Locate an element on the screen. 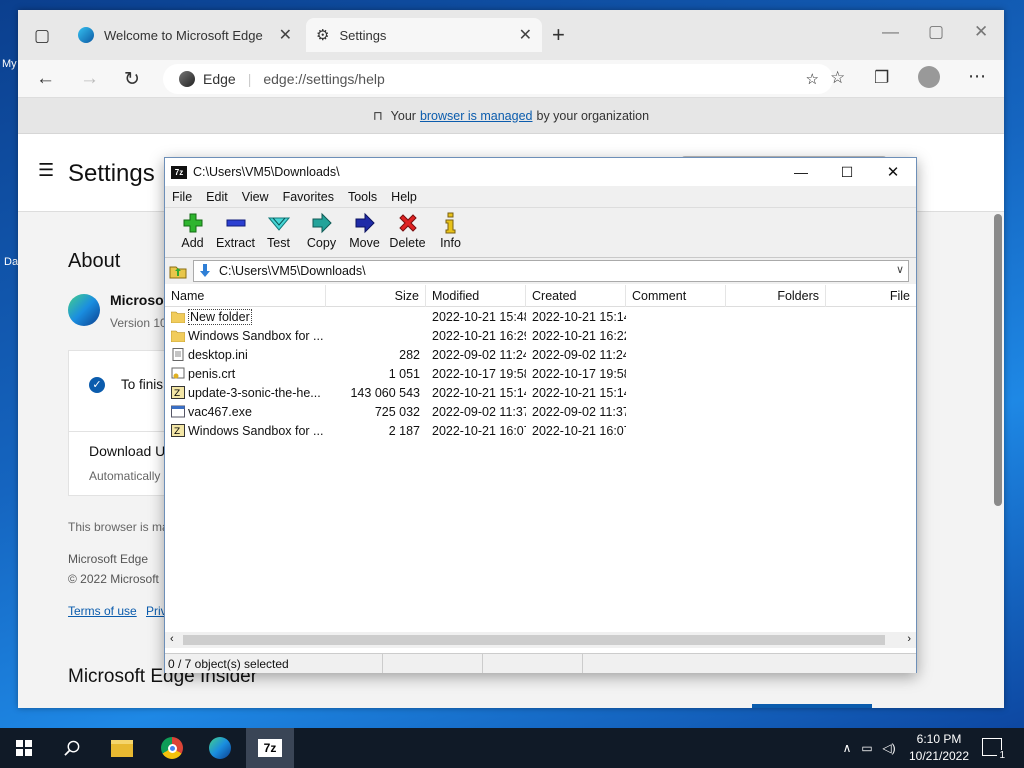 The height and width of the screenshot is (768, 1024). menu-view: View is located at coordinates (255, 197).